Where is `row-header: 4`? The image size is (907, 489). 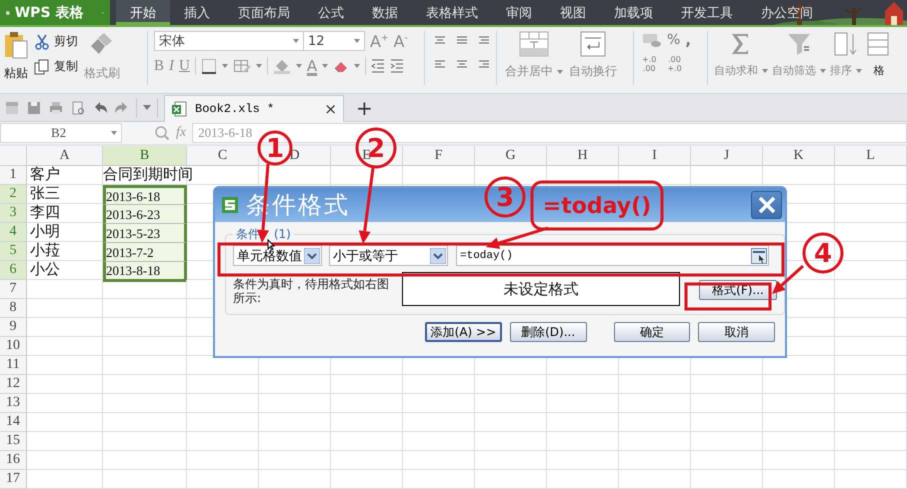
row-header: 4 is located at coordinates (13, 232).